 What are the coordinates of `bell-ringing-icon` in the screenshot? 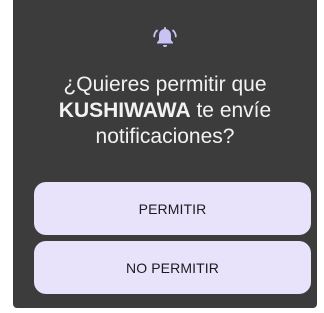 It's located at (165, 38).